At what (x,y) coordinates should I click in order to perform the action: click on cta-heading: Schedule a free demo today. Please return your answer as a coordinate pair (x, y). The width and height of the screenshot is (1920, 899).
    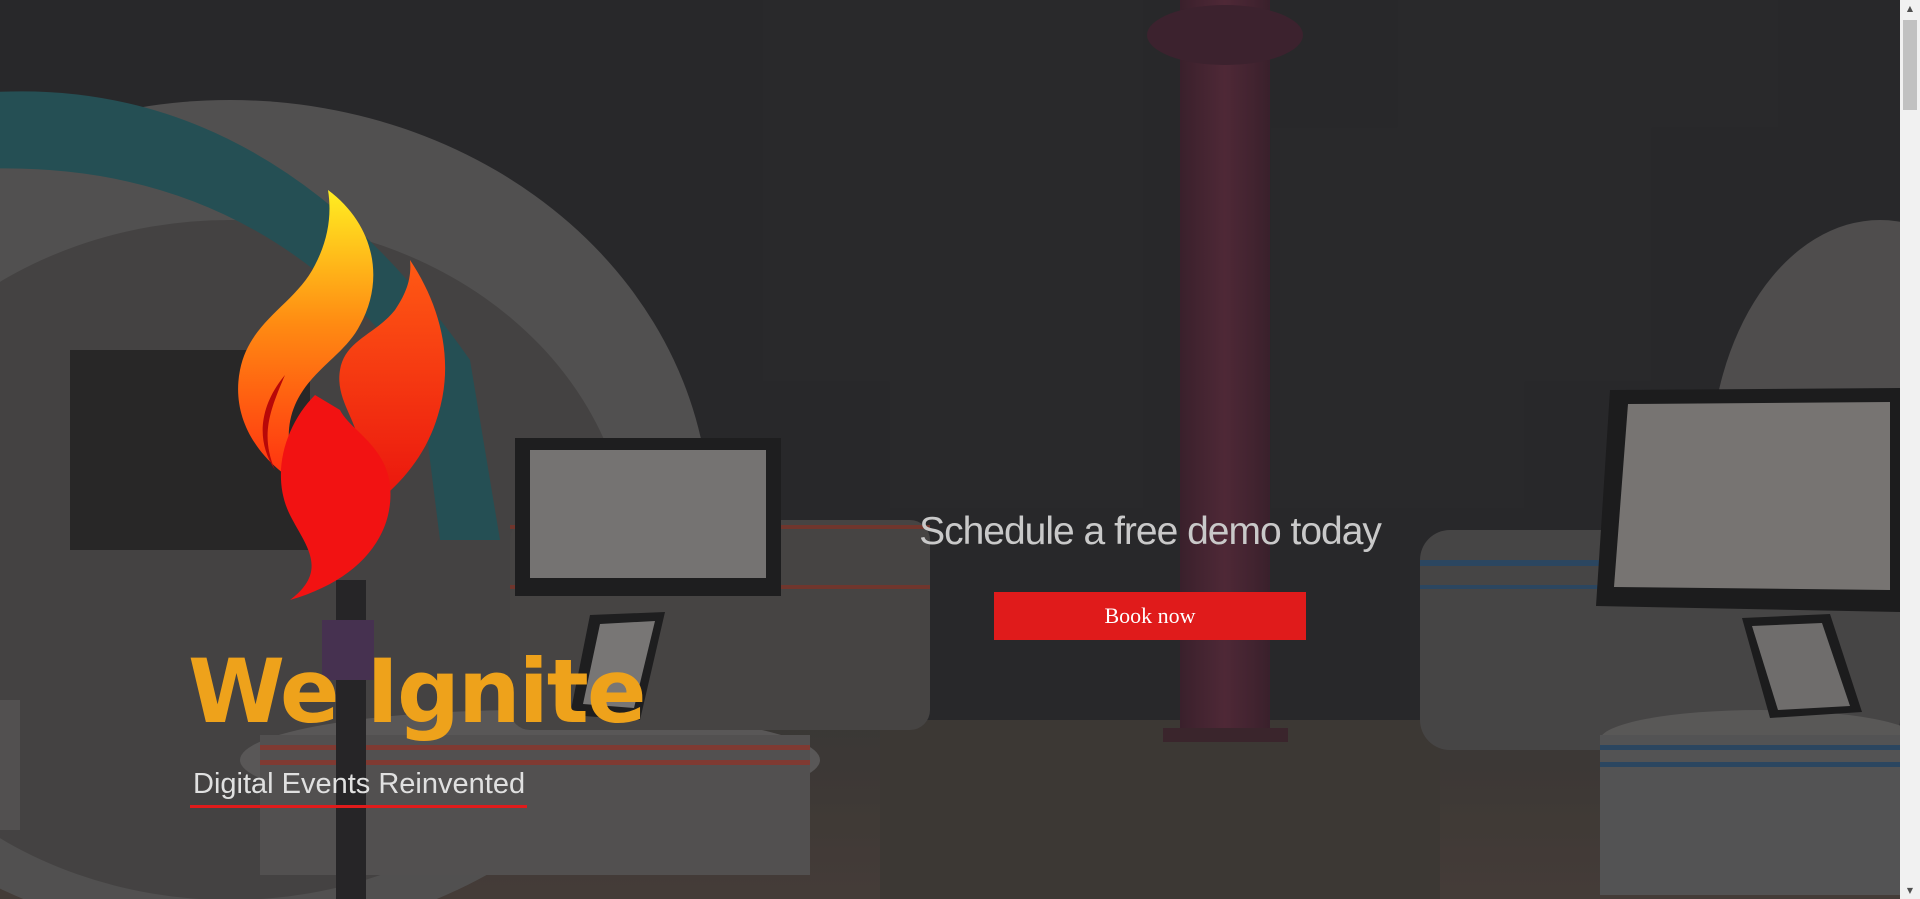
    Looking at the image, I should click on (1150, 531).